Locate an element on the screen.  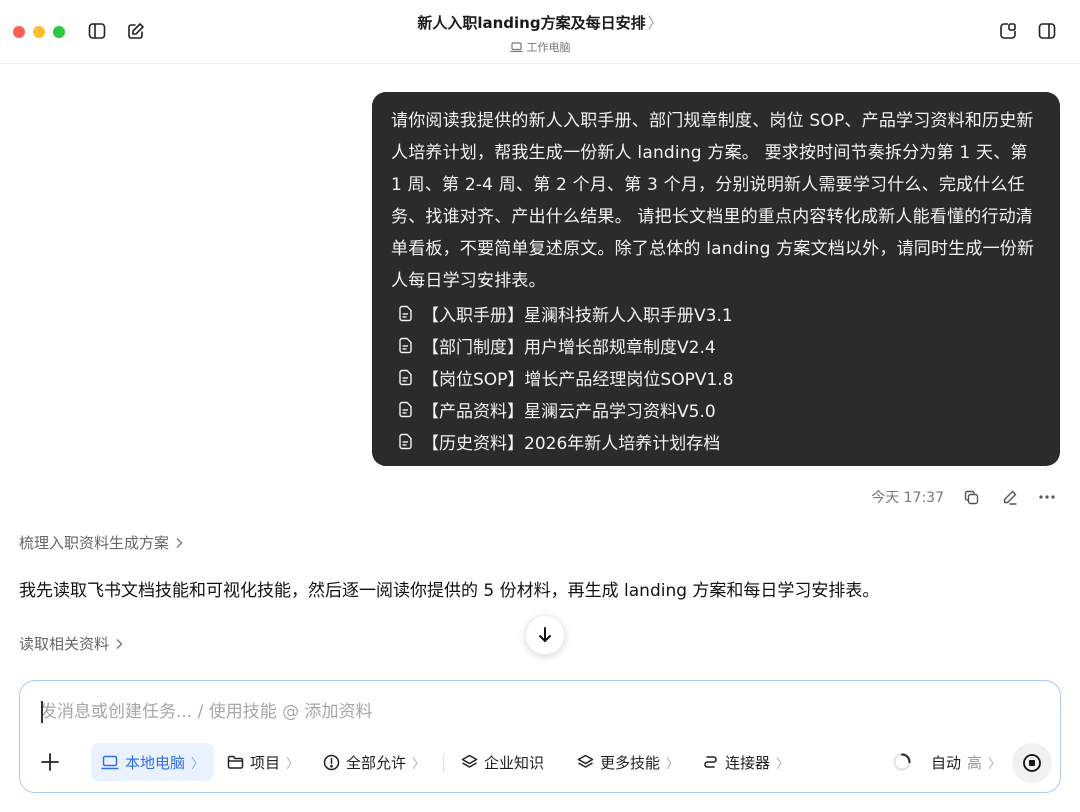
copy-icon is located at coordinates (971, 497).